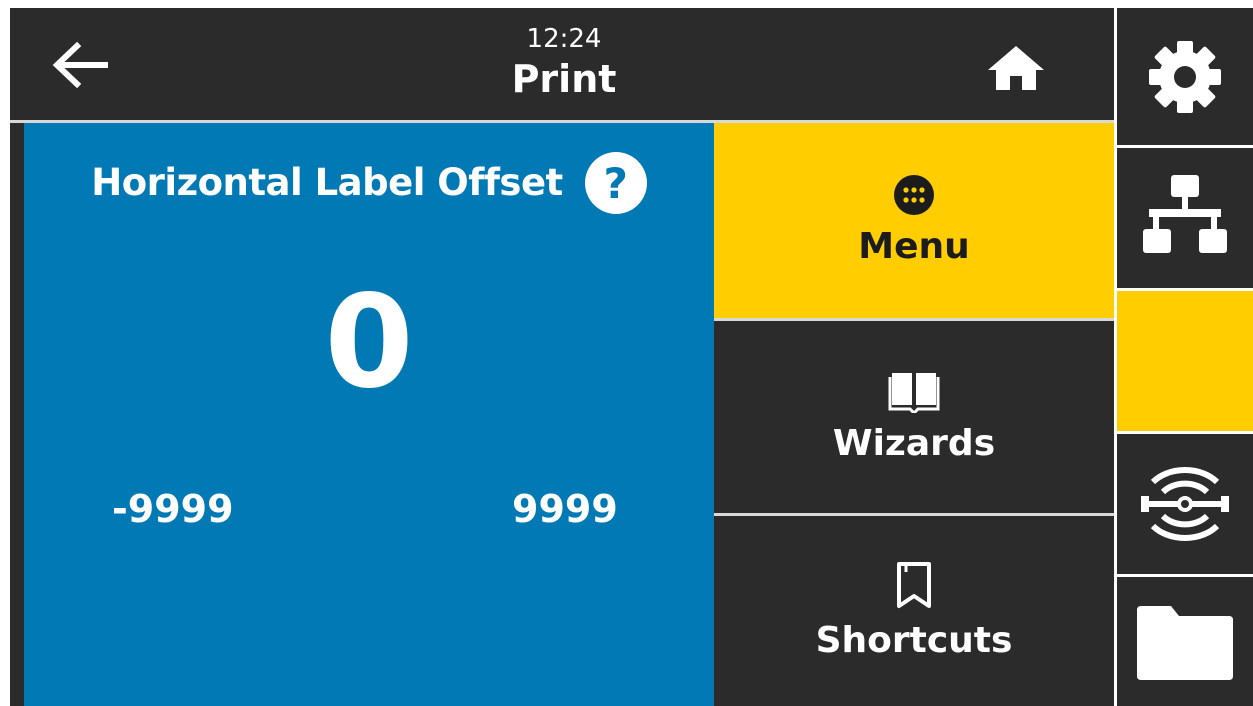 The height and width of the screenshot is (706, 1253). I want to click on menu-button: Menu, so click(914, 220).